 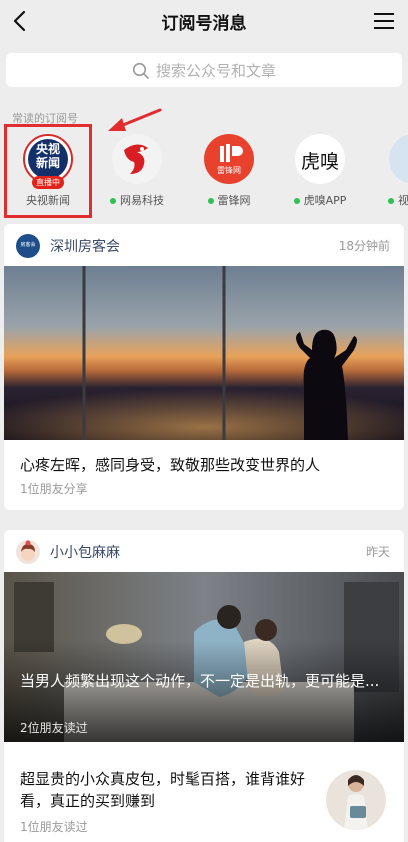 I want to click on source-avatar: 房客会, so click(x=28, y=246).